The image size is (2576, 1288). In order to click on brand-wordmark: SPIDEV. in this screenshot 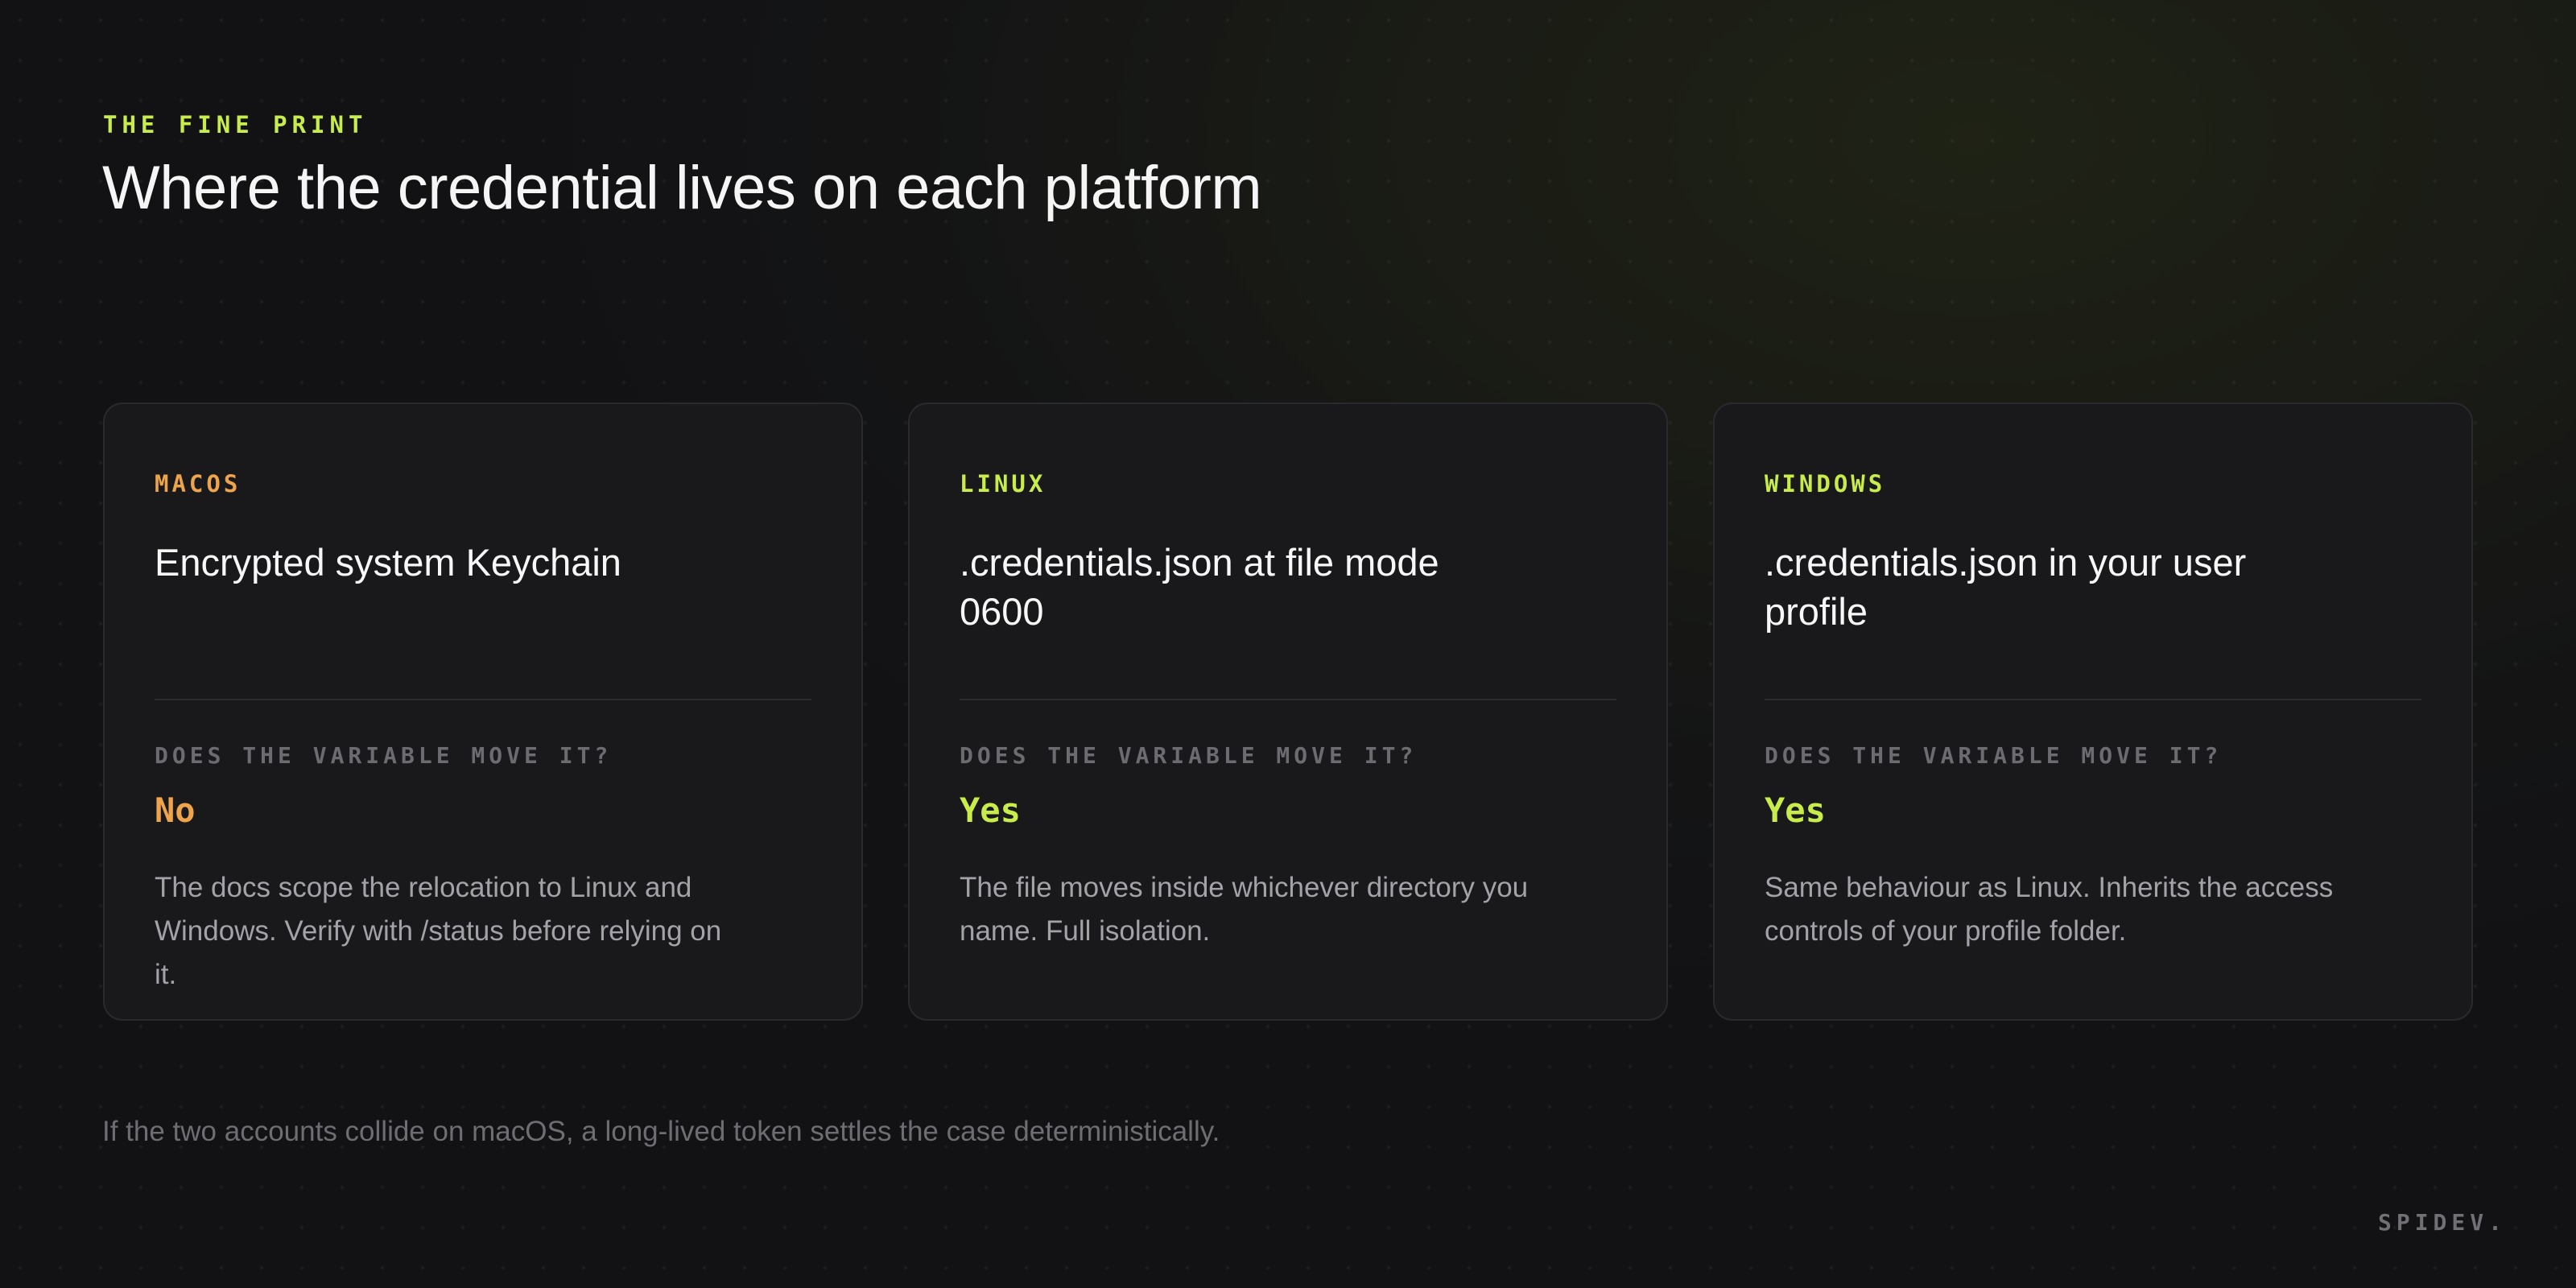, I will do `click(2442, 1222)`.